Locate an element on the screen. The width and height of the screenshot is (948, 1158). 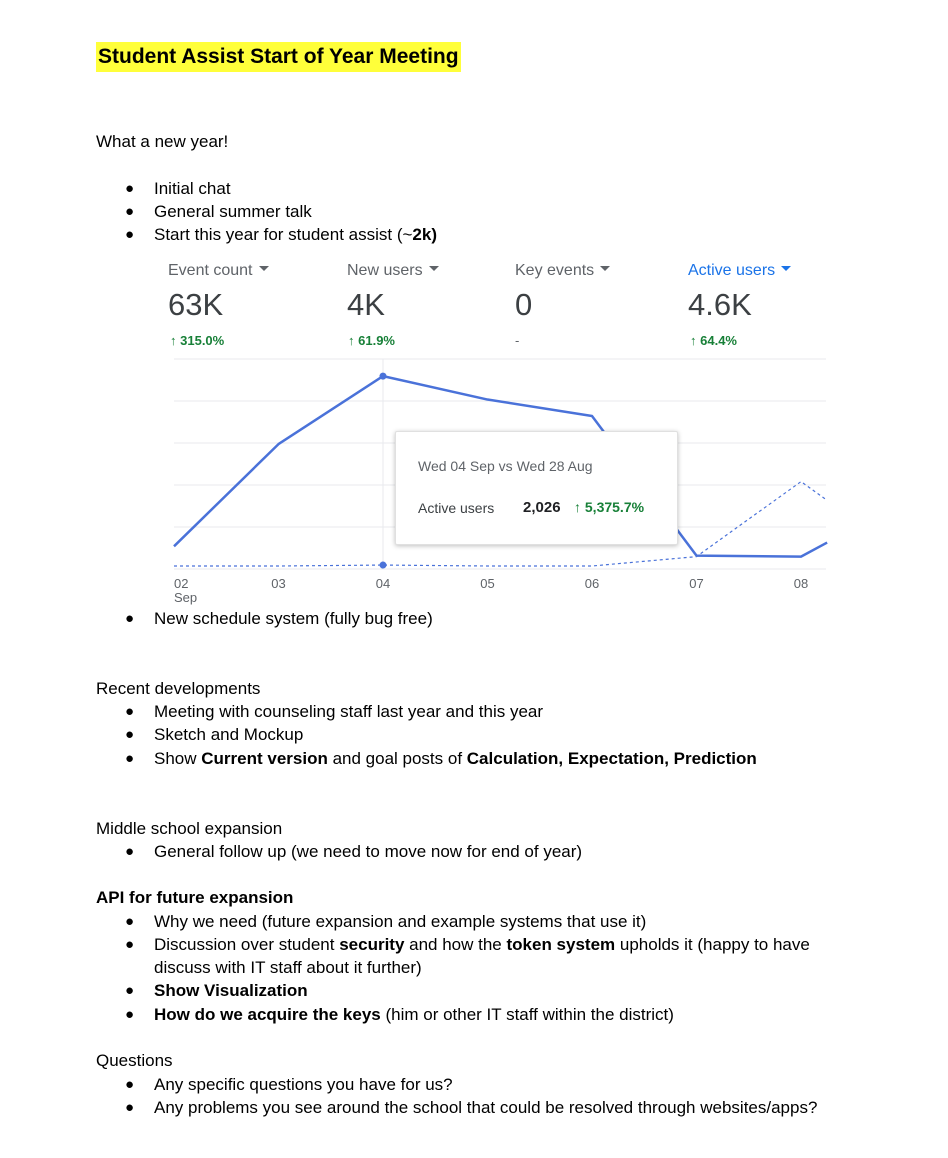
x-tick-label: 02 is located at coordinates (181, 583).